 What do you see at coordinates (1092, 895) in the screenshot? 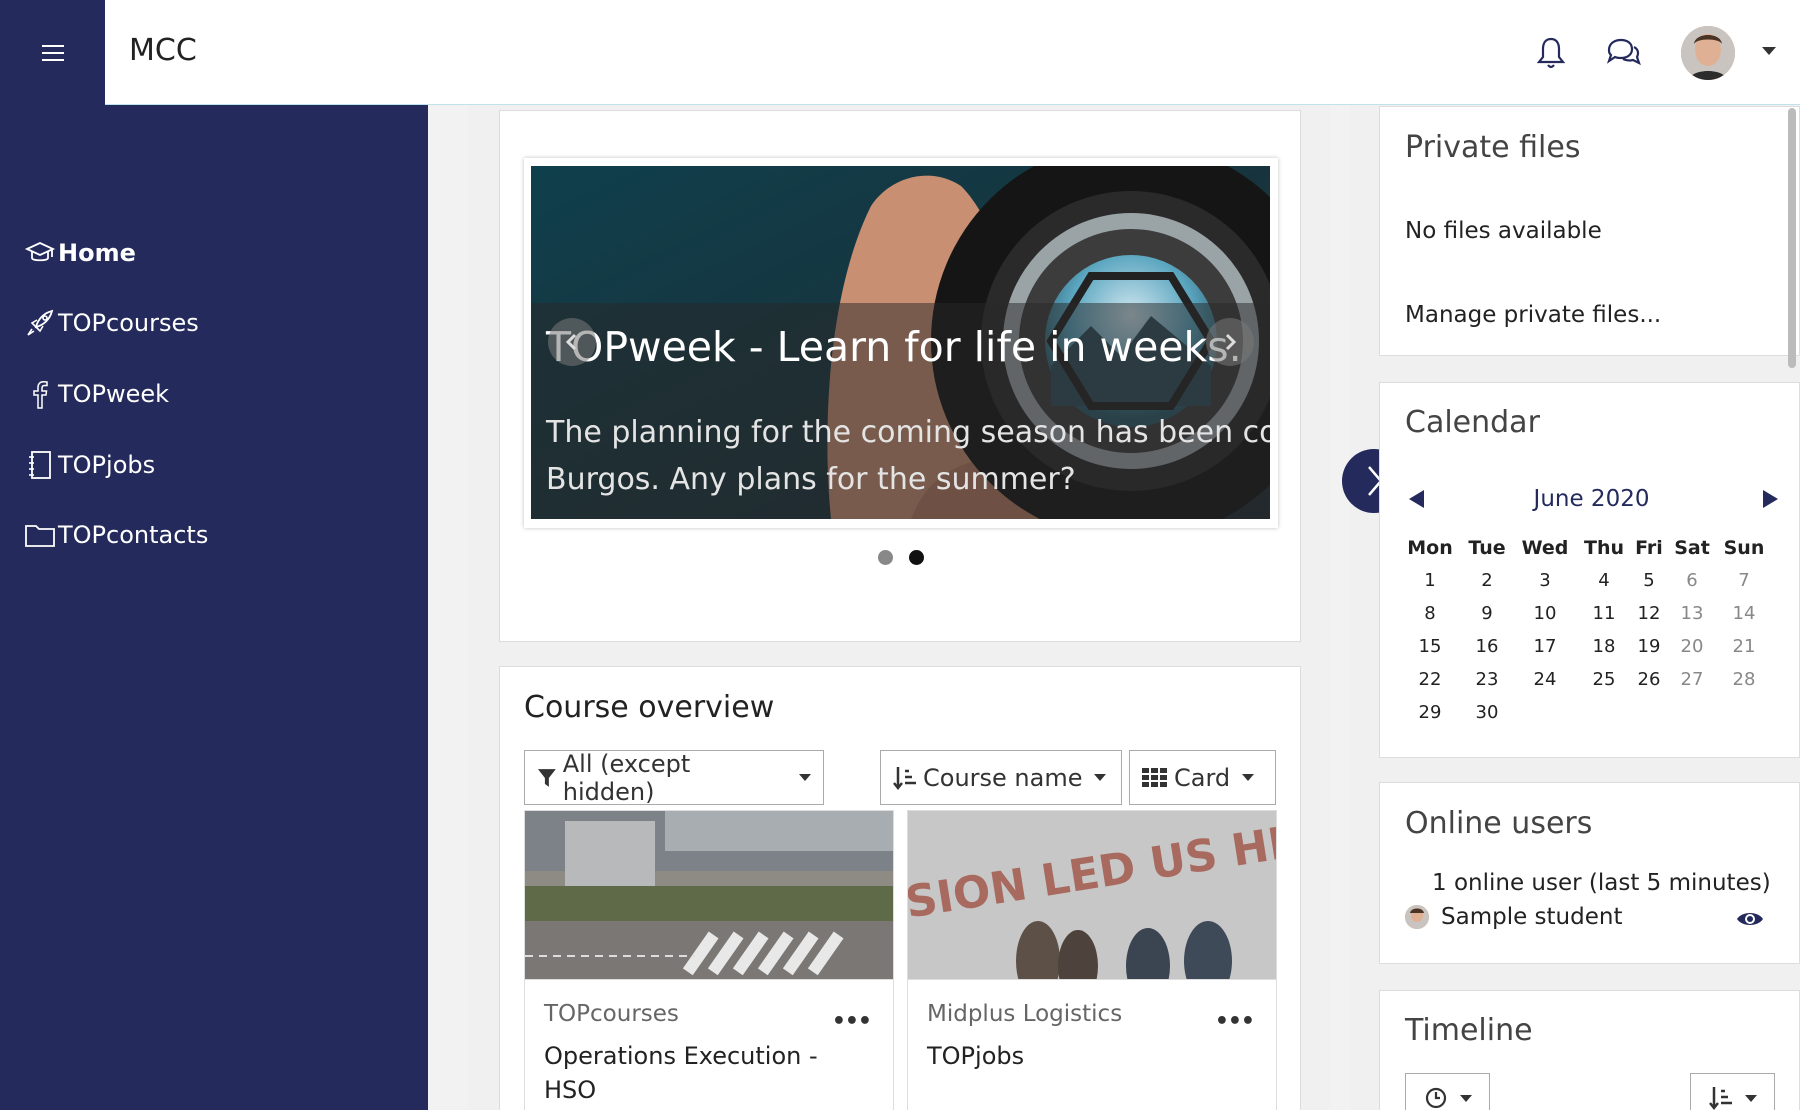
I see `course-image: SION LED US HI` at bounding box center [1092, 895].